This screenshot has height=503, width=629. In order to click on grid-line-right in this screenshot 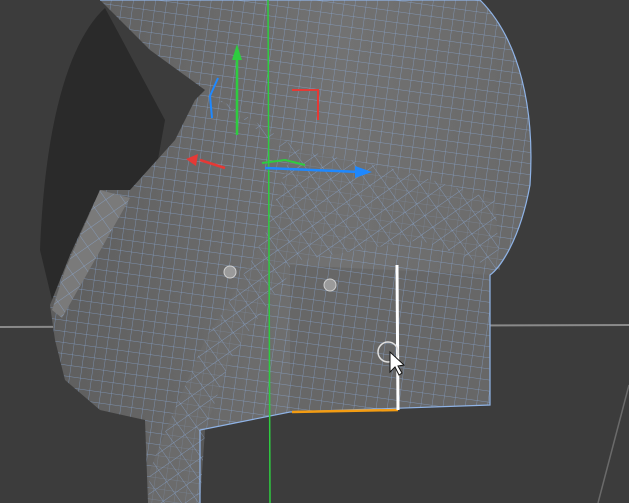, I will do `click(613, 443)`.